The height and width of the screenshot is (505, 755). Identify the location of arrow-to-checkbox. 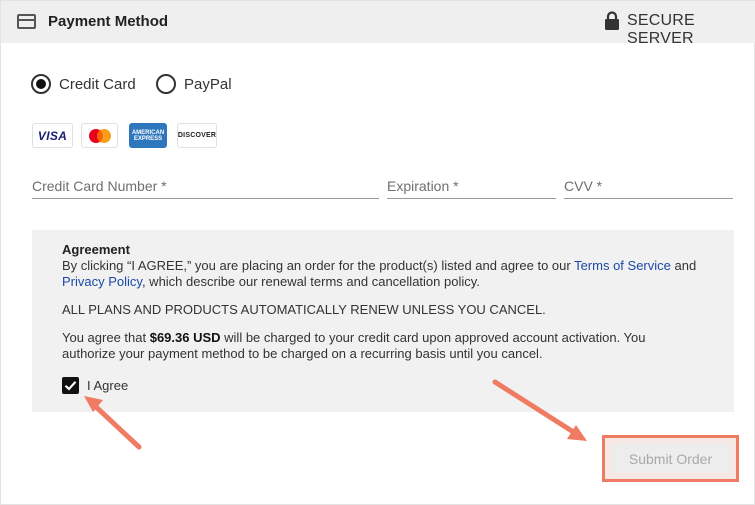
(113, 423).